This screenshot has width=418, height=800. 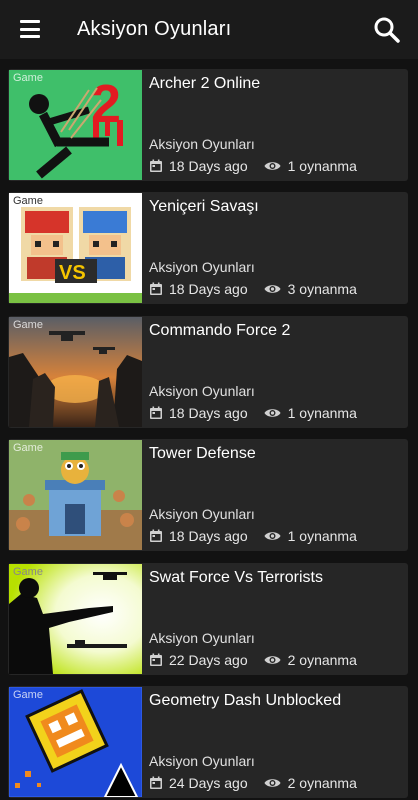 What do you see at coordinates (245, 701) in the screenshot?
I see `game-title: Geometry Dash Unblocked` at bounding box center [245, 701].